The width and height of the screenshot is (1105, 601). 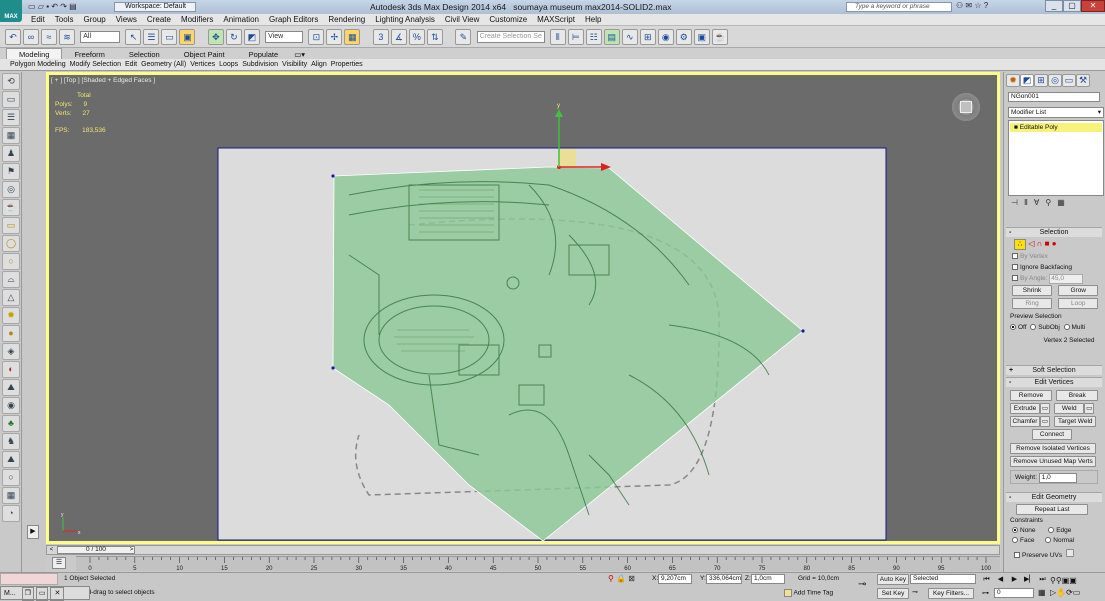 I want to click on unlink-icon: ≈, so click(x=49, y=37).